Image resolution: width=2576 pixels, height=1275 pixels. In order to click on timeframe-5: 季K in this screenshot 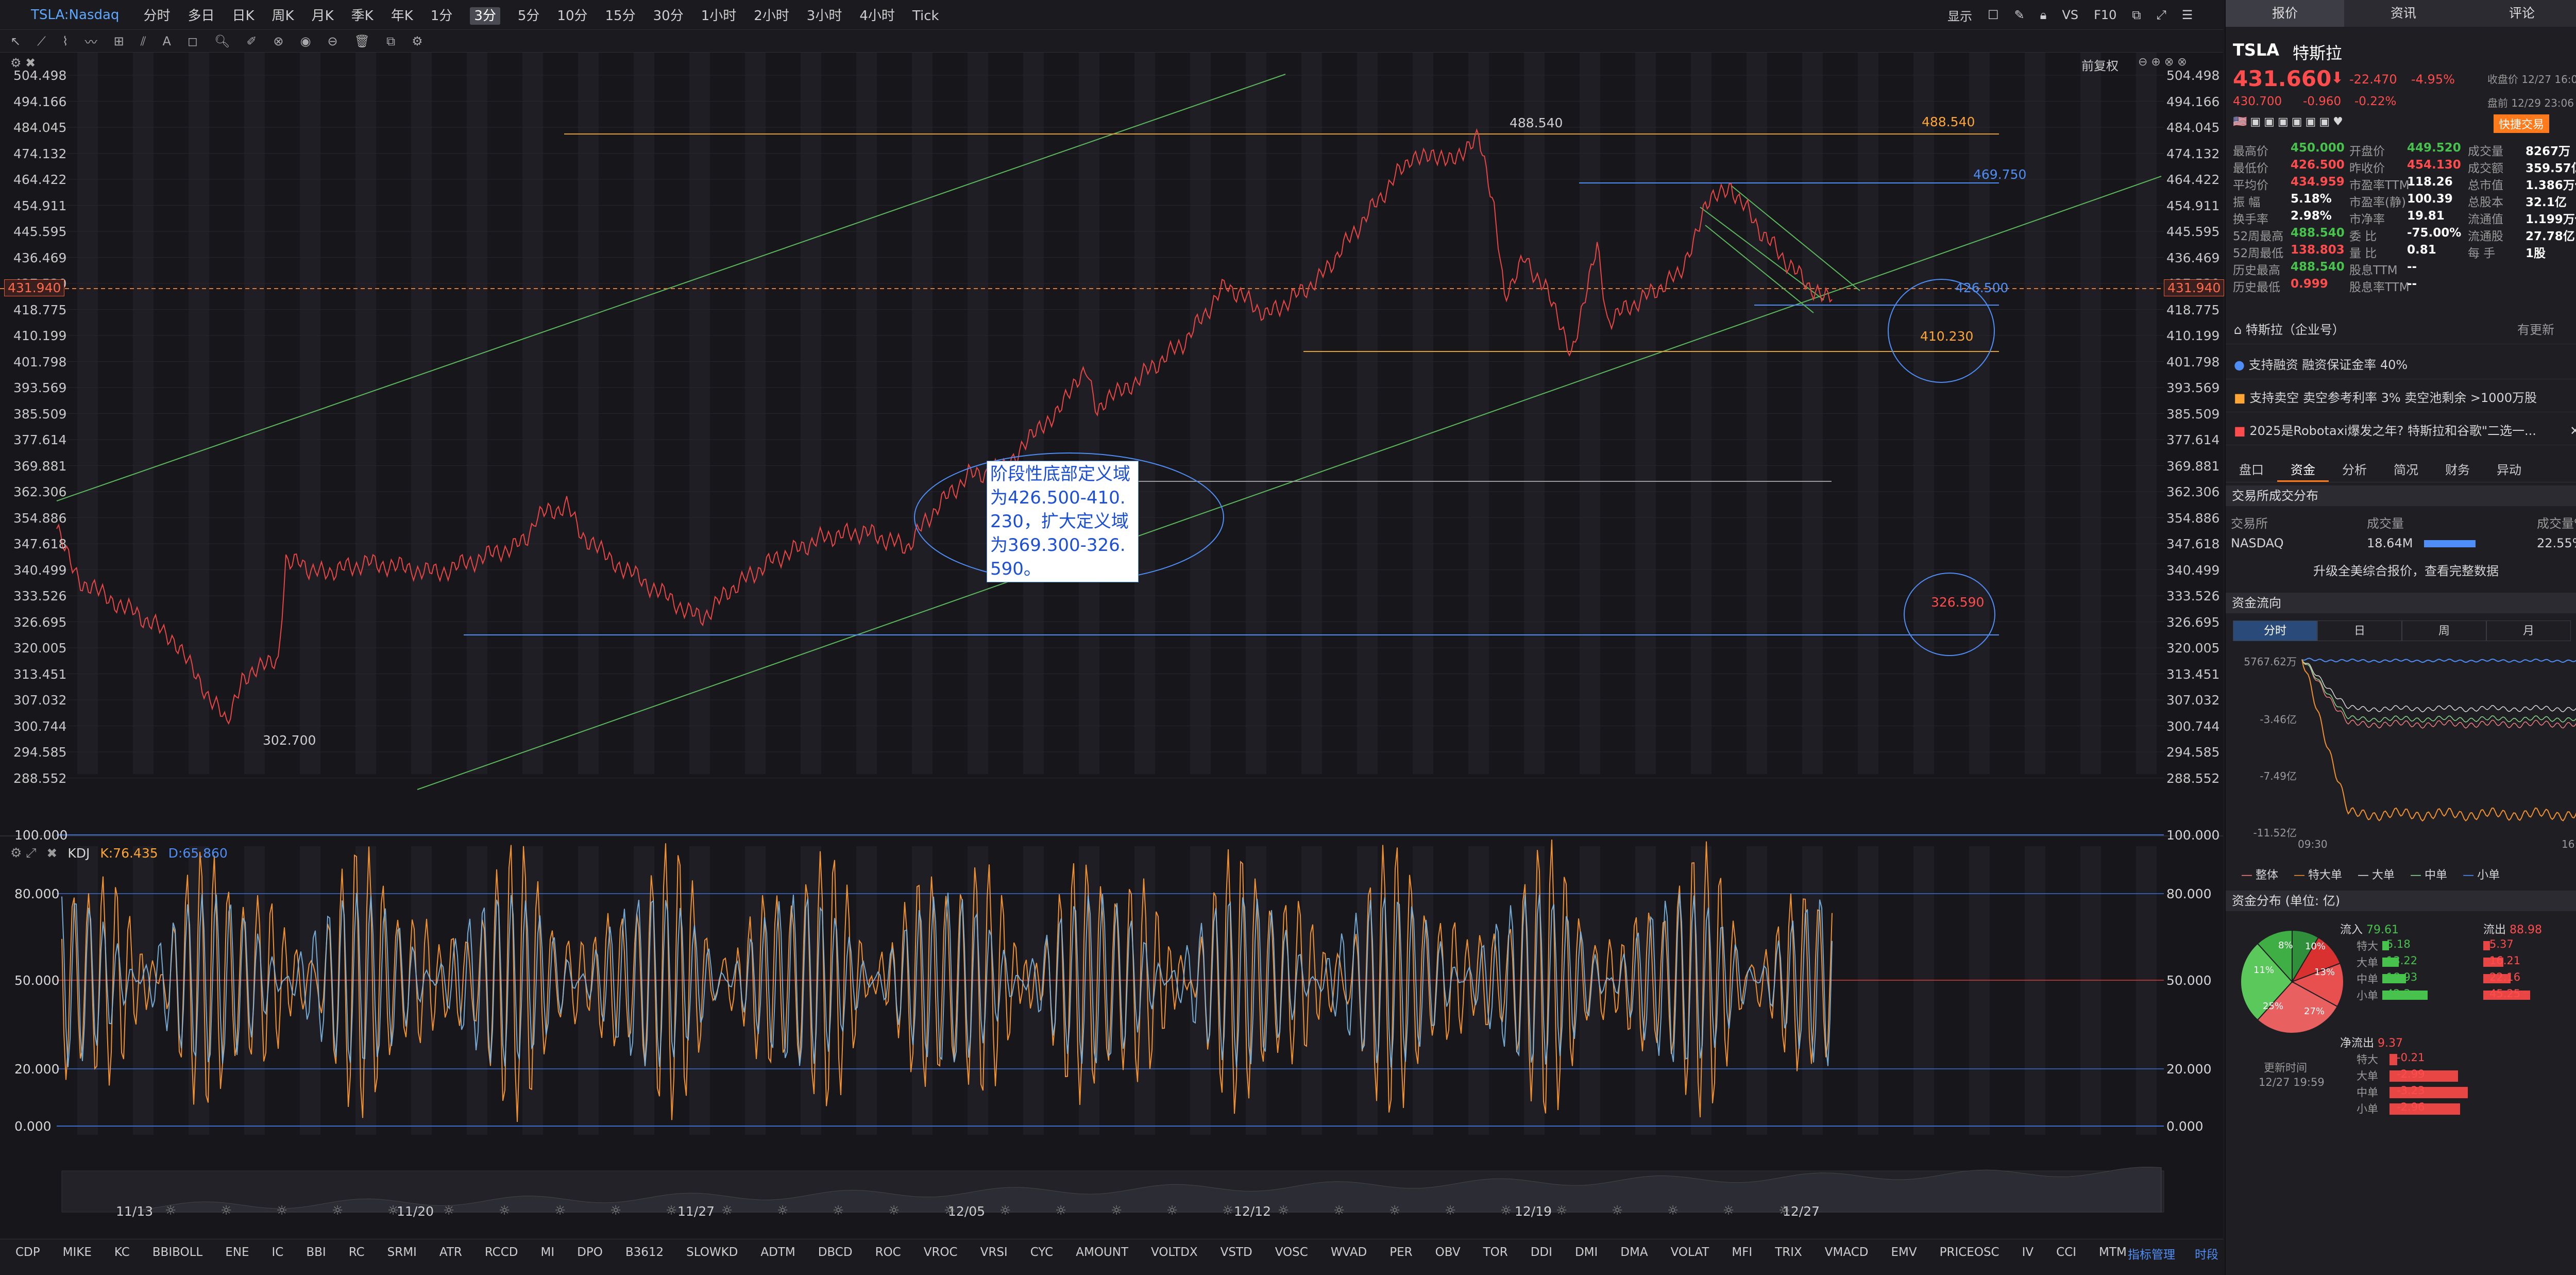, I will do `click(362, 16)`.